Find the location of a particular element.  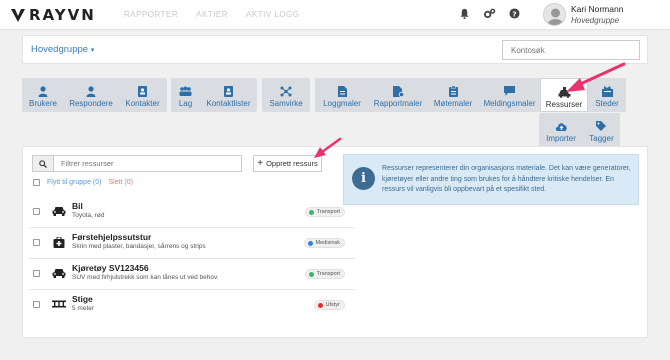

logo: RAYVN is located at coordinates (53, 15).